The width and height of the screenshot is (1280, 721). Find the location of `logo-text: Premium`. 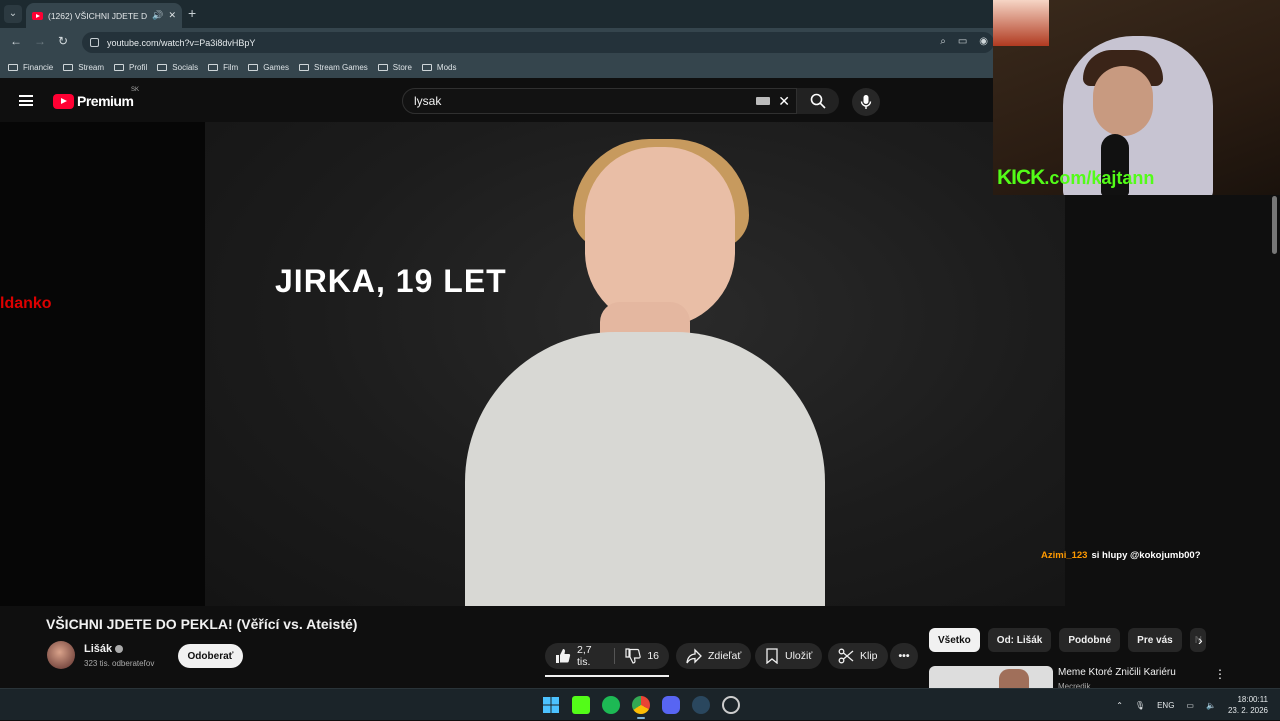

logo-text: Premium is located at coordinates (105, 101).